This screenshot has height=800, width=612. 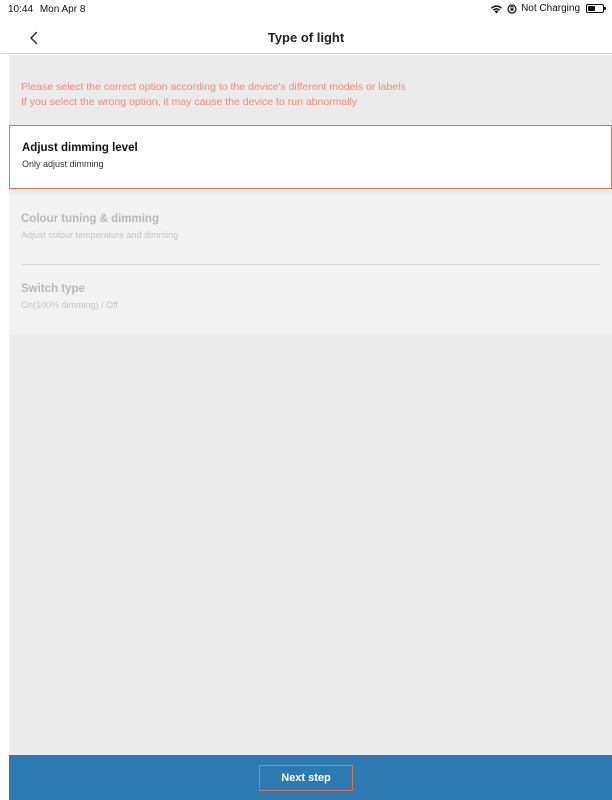 I want to click on date-text: Mon Apr 8, so click(x=62, y=9).